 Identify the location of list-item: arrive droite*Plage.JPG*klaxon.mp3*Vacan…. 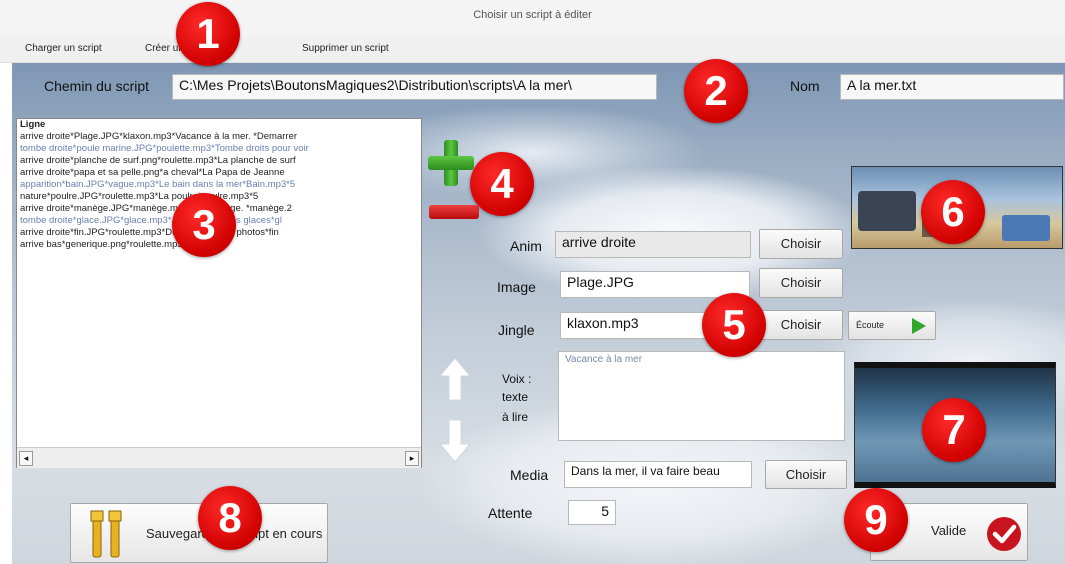
(219, 137).